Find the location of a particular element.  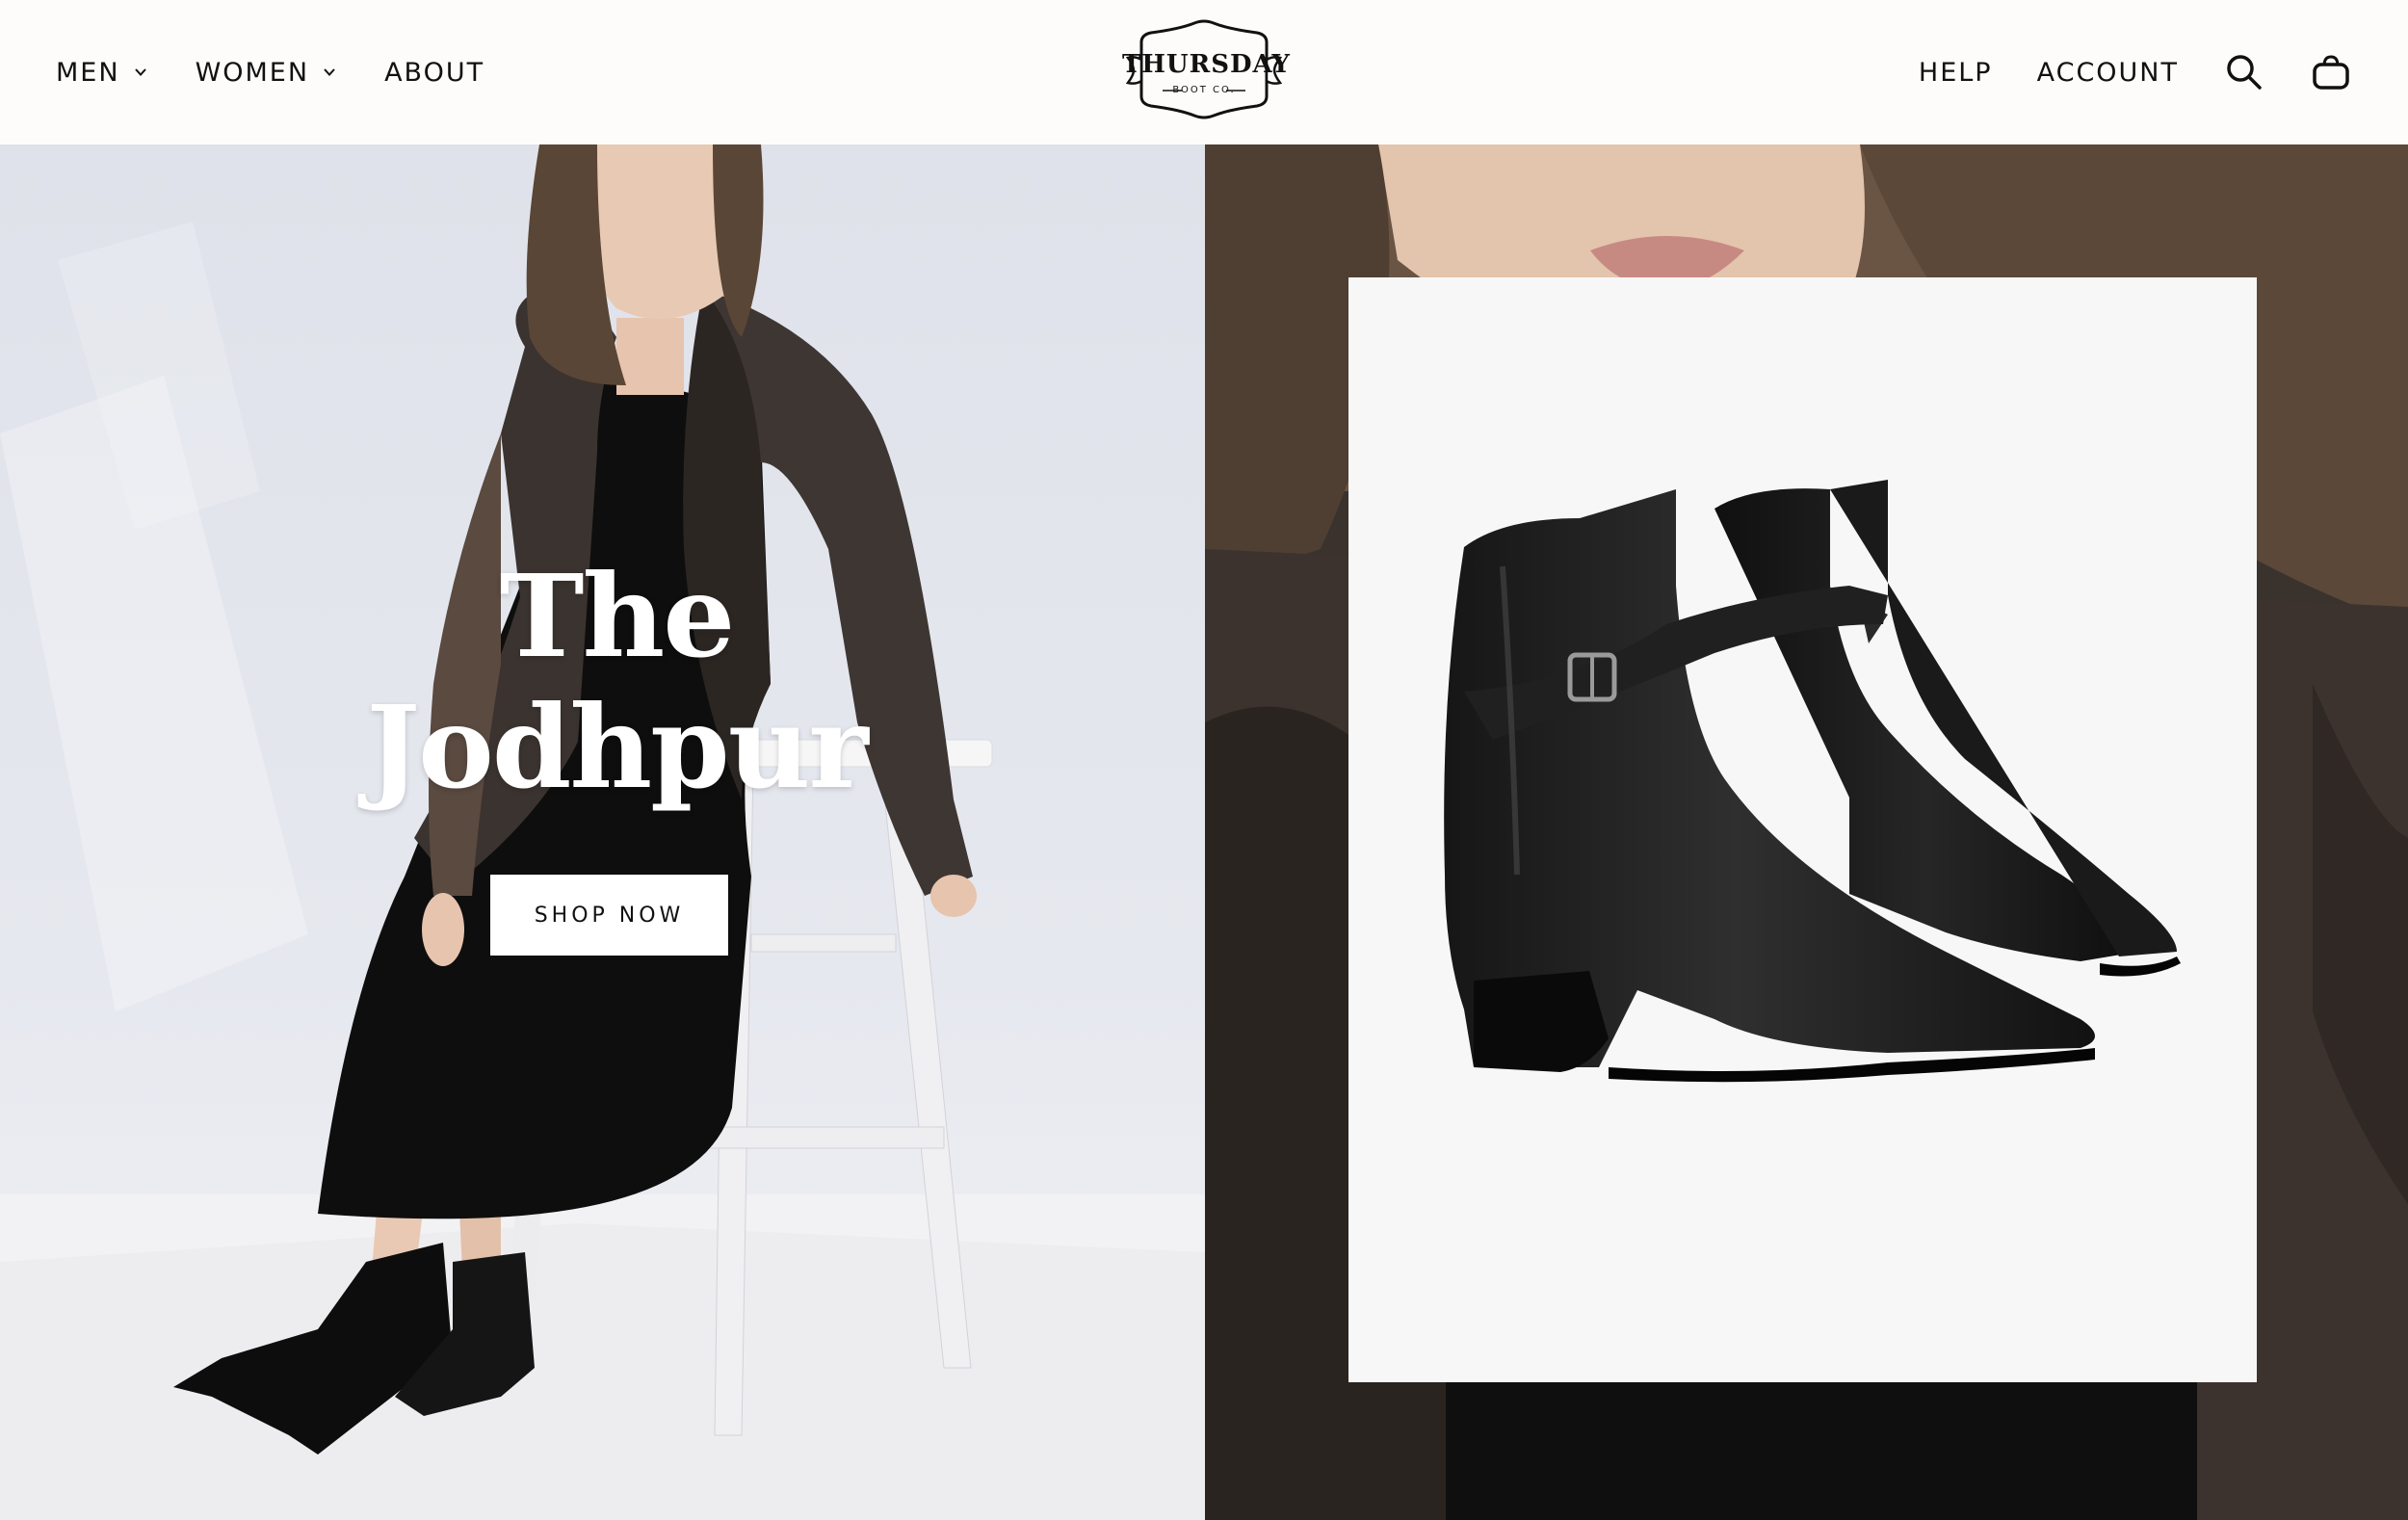

brand-logo: THURSDAY BOOT CO. is located at coordinates (1206, 69).